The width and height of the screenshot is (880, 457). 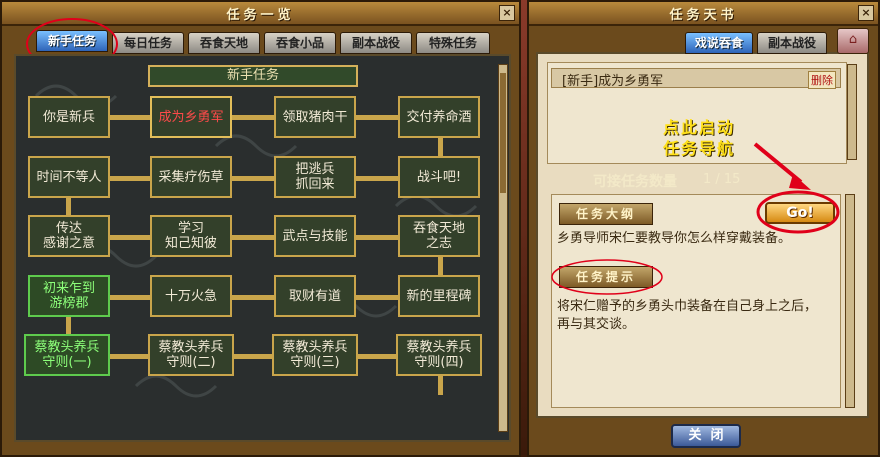 What do you see at coordinates (612, 79) in the screenshot?
I see `quest-entry-name: [新手]成为乡勇军` at bounding box center [612, 79].